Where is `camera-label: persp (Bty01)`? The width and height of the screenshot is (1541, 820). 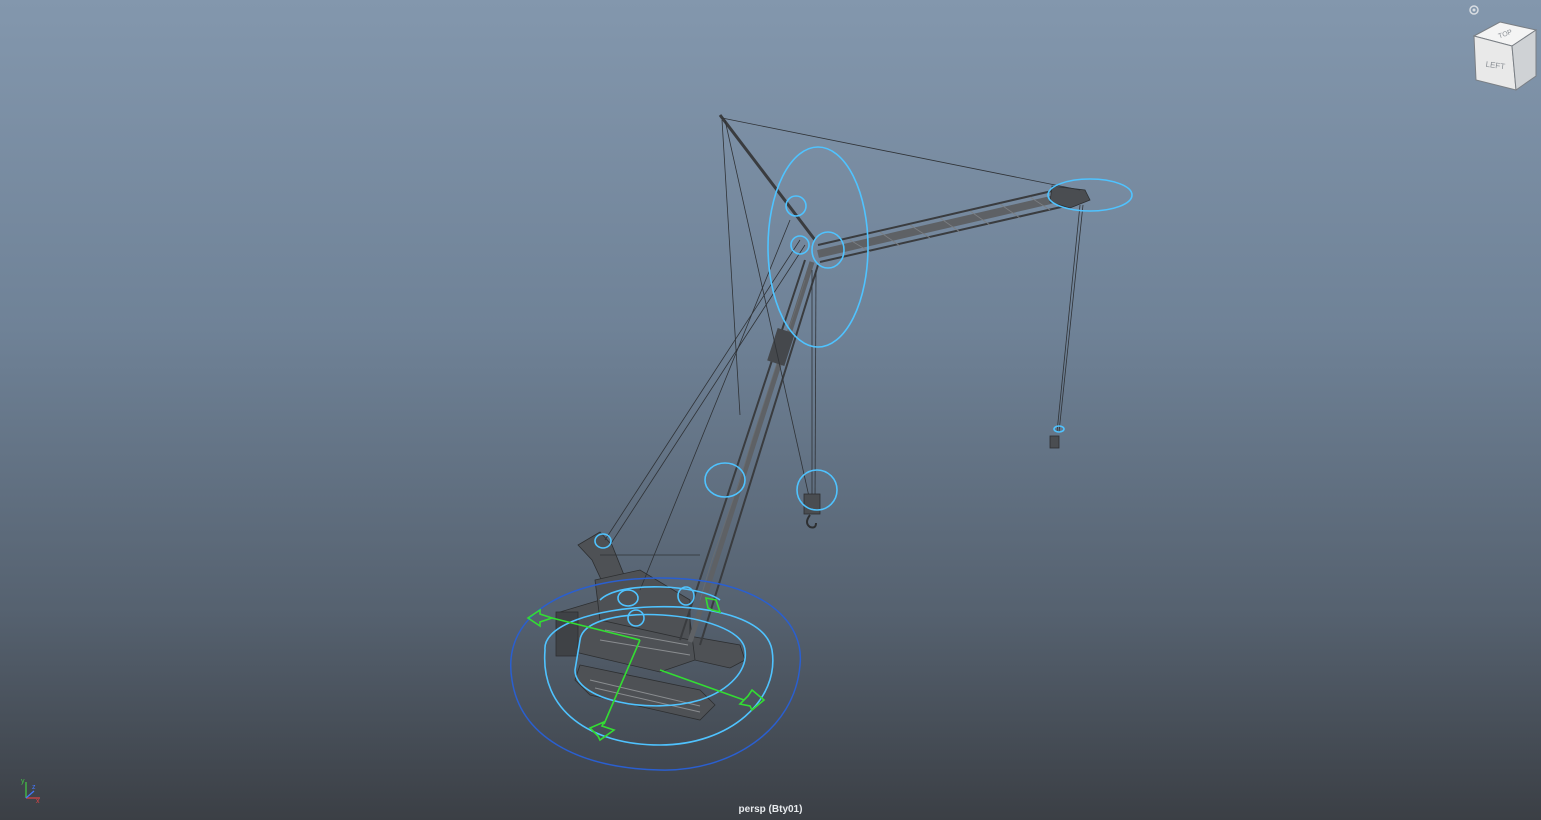 camera-label: persp (Bty01) is located at coordinates (770, 809).